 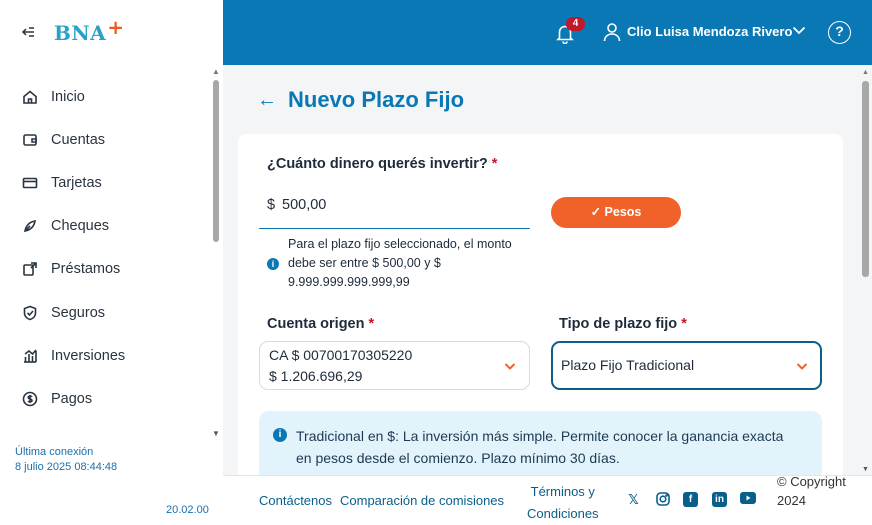 I want to click on sidebar-item-seguros: Seguros, so click(x=111, y=312).